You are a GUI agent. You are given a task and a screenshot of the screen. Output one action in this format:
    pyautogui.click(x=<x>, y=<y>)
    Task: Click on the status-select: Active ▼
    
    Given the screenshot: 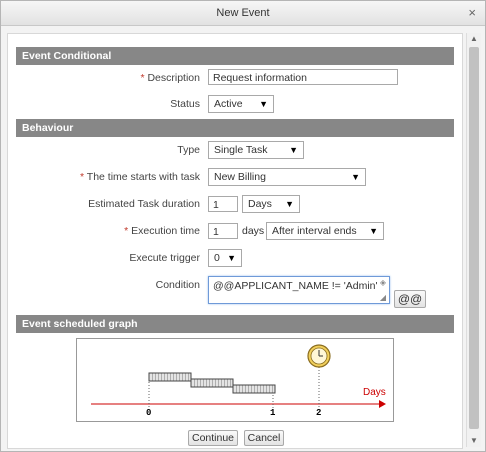 What is the action you would take?
    pyautogui.click(x=241, y=104)
    